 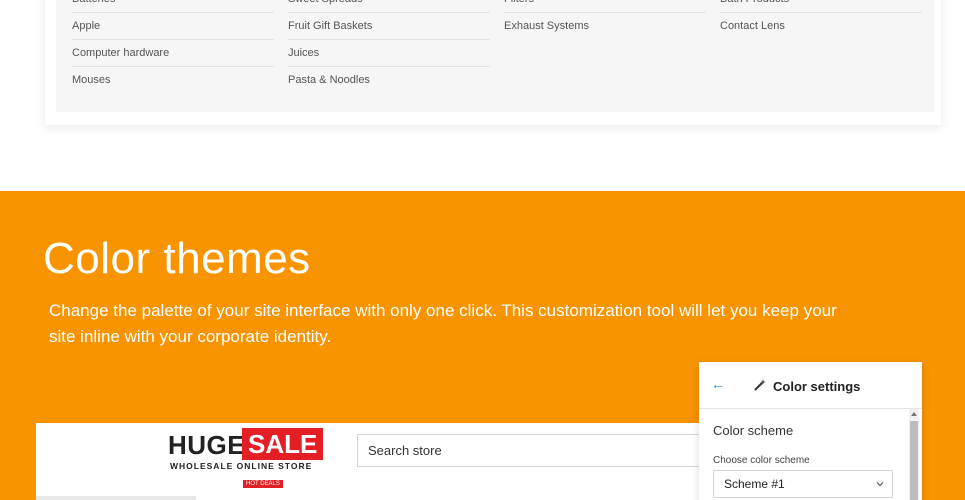 I want to click on category-column-1: Batteries Apple Computer hardware Mouses, so click(x=173, y=47).